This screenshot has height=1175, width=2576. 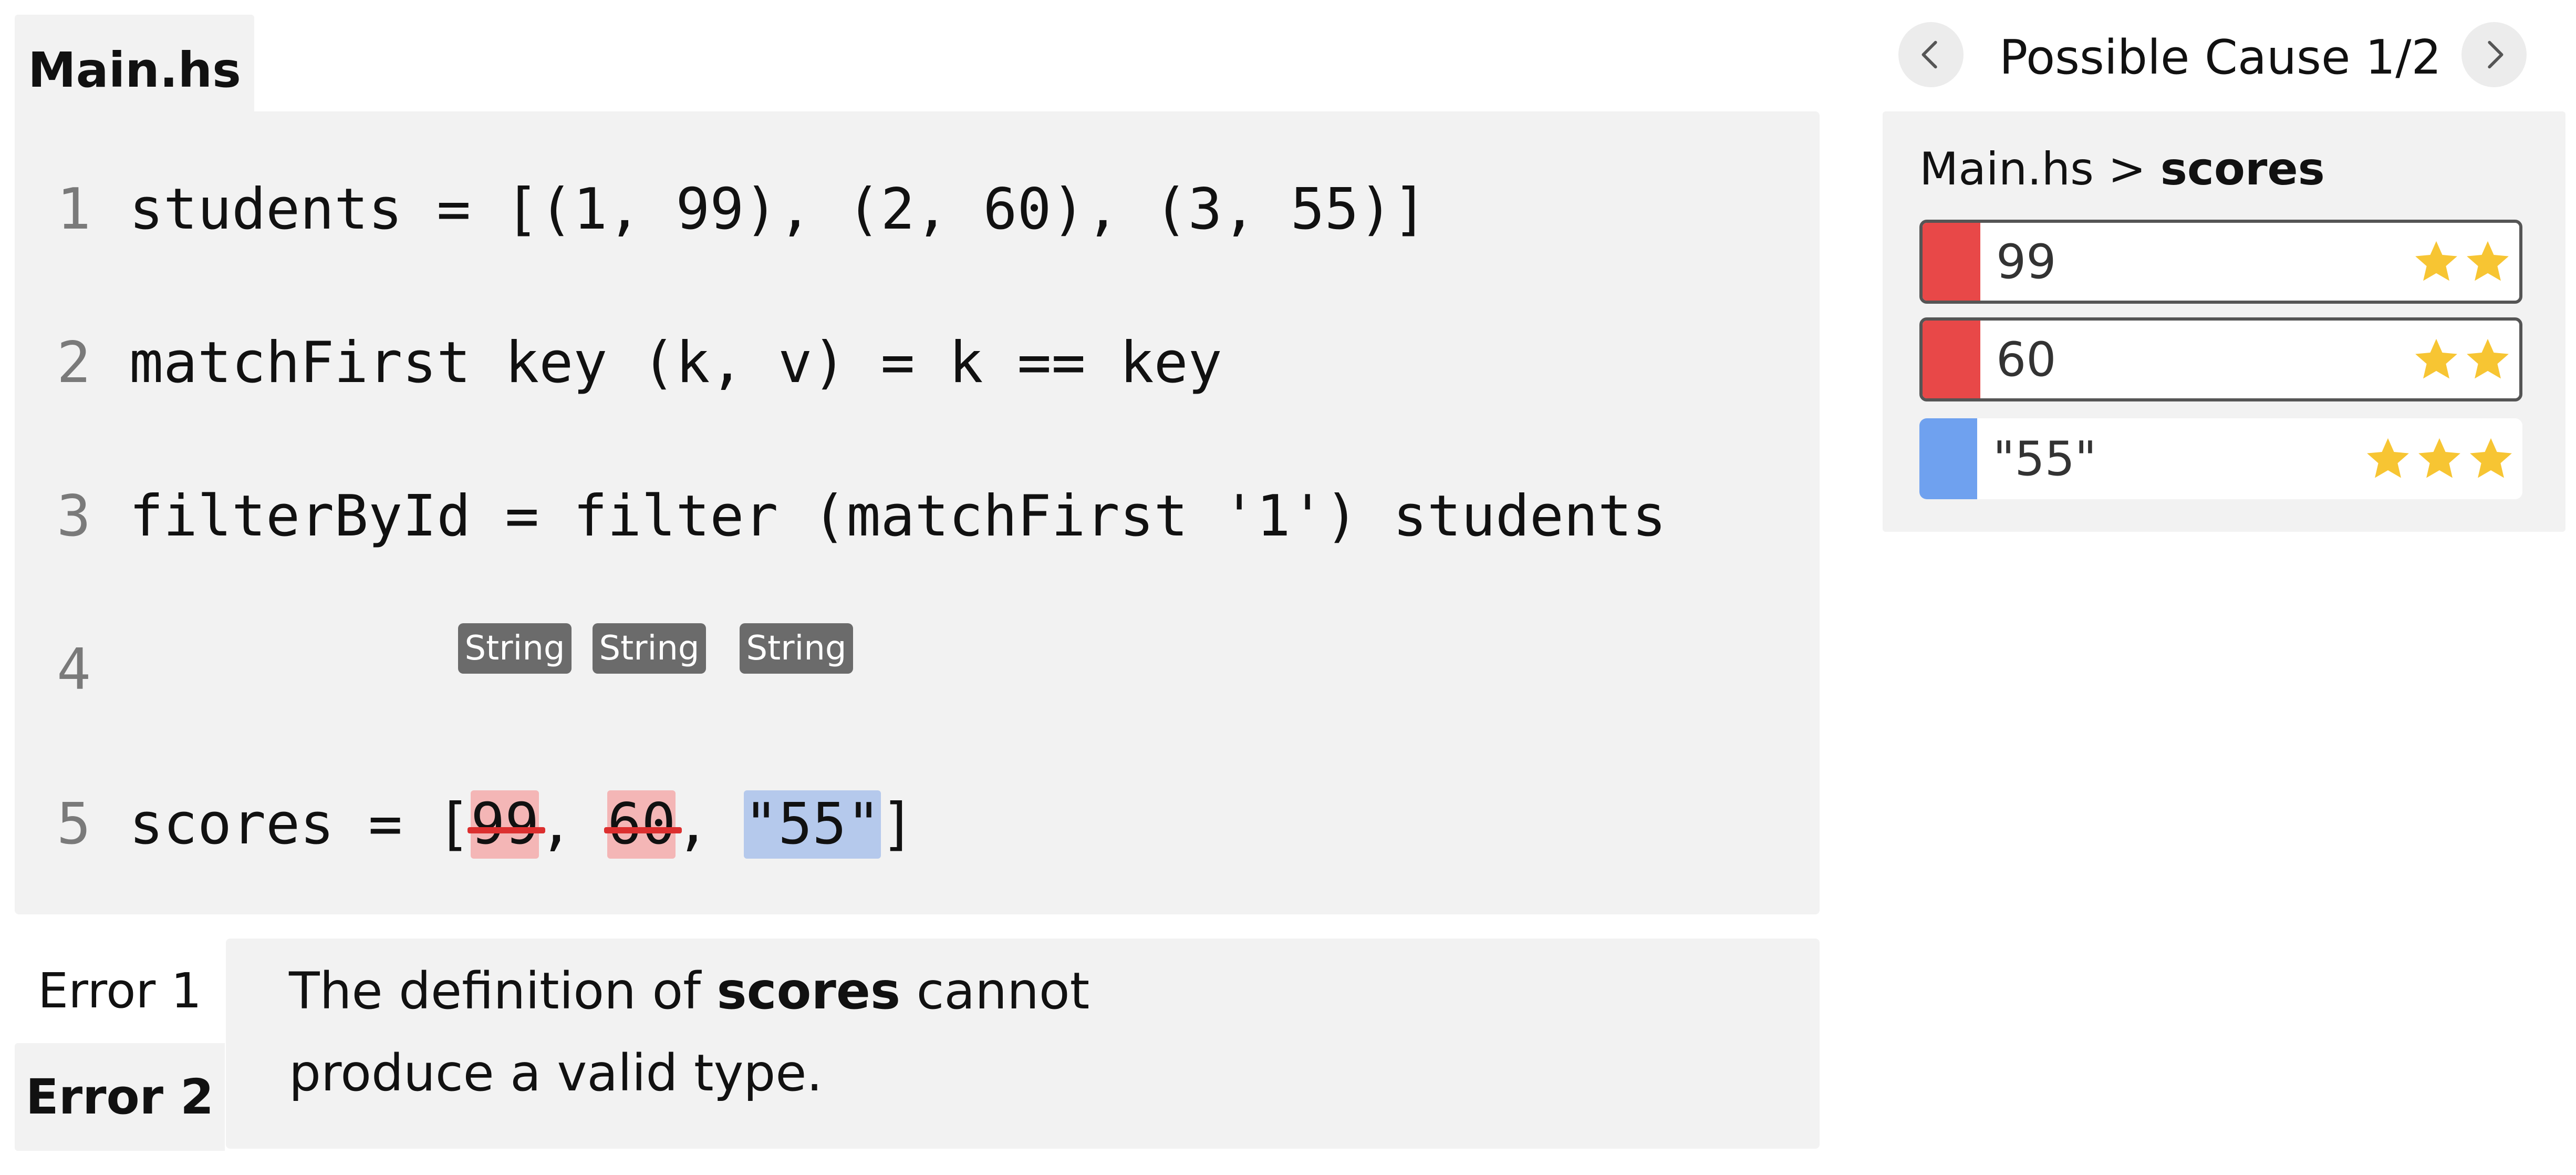 I want to click on error-message-line-2: produce a valid type., so click(x=556, y=1073).